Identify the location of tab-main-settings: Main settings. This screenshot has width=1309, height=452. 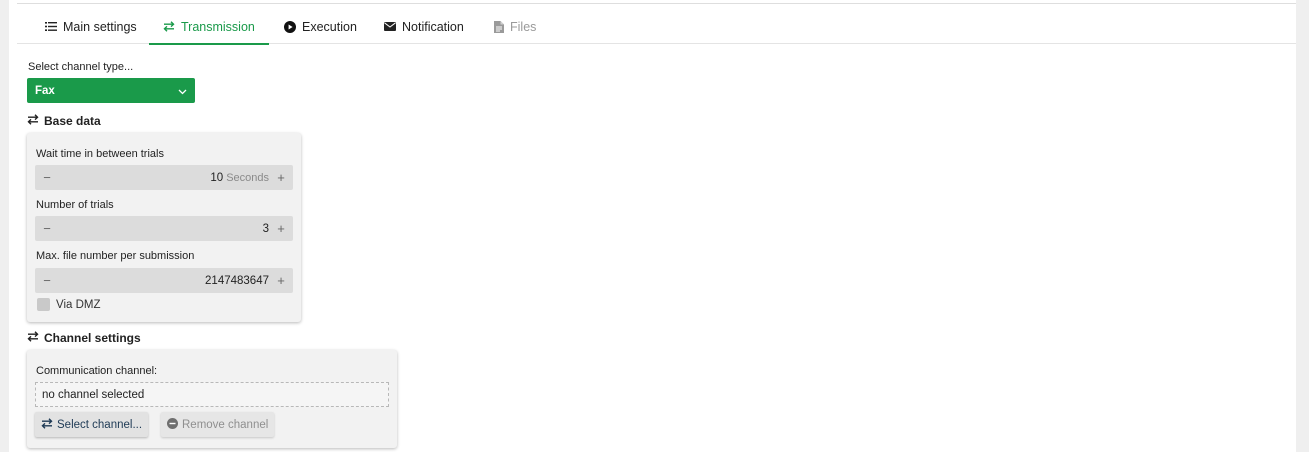
(91, 26).